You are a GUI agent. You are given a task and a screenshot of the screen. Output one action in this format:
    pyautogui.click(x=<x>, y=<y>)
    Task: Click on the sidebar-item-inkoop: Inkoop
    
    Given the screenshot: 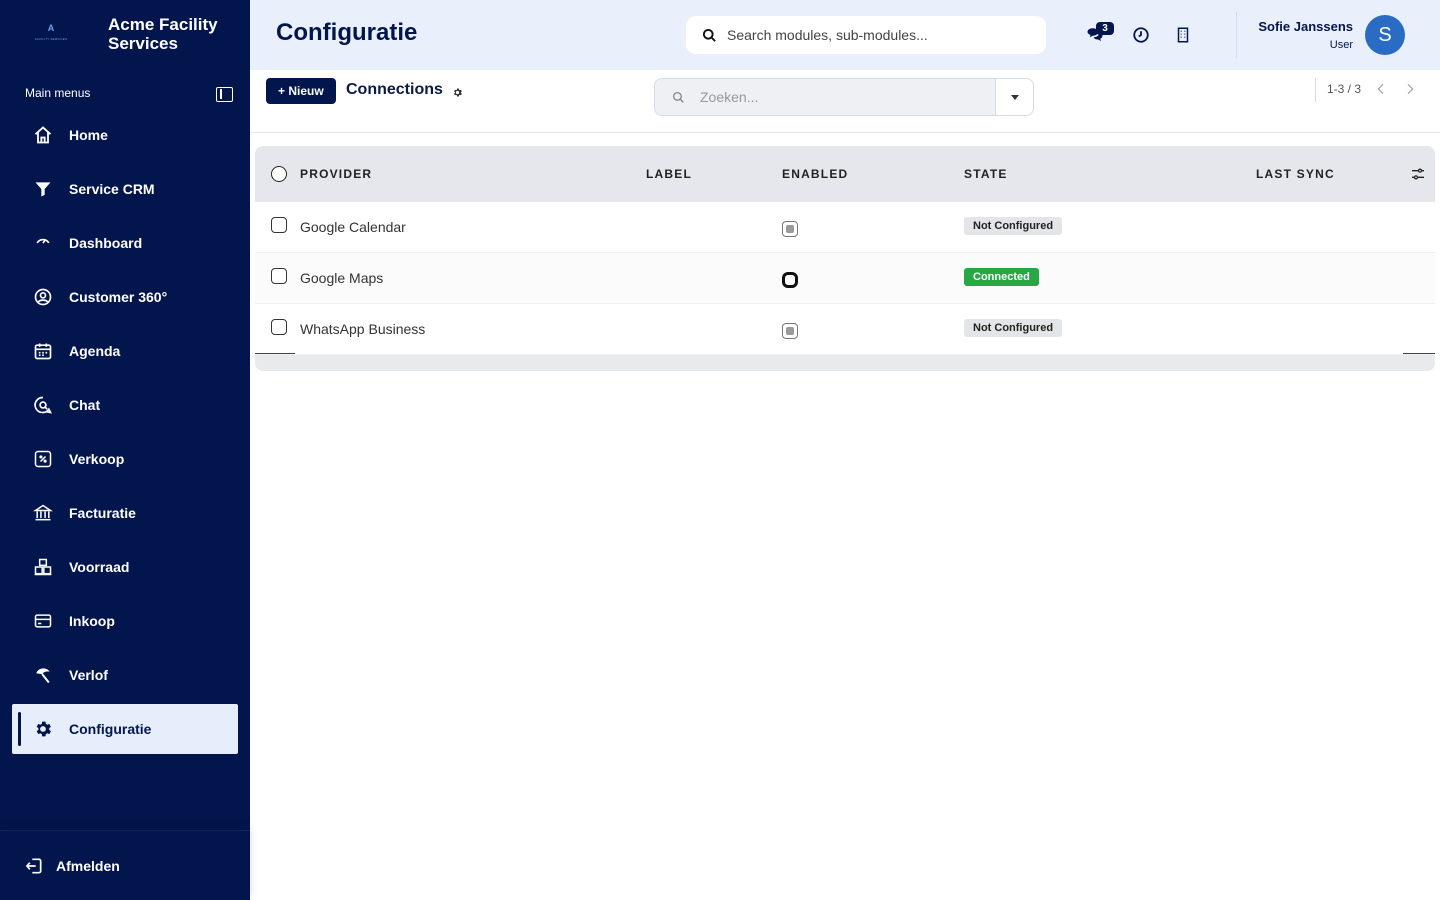 What is the action you would take?
    pyautogui.click(x=125, y=621)
    